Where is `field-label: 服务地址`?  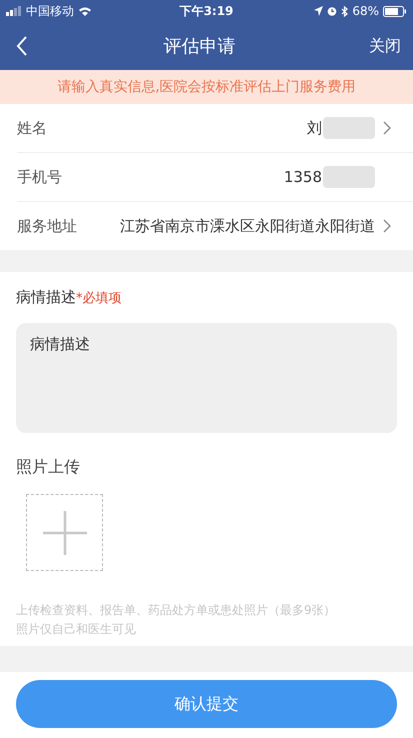 field-label: 服务地址 is located at coordinates (47, 226).